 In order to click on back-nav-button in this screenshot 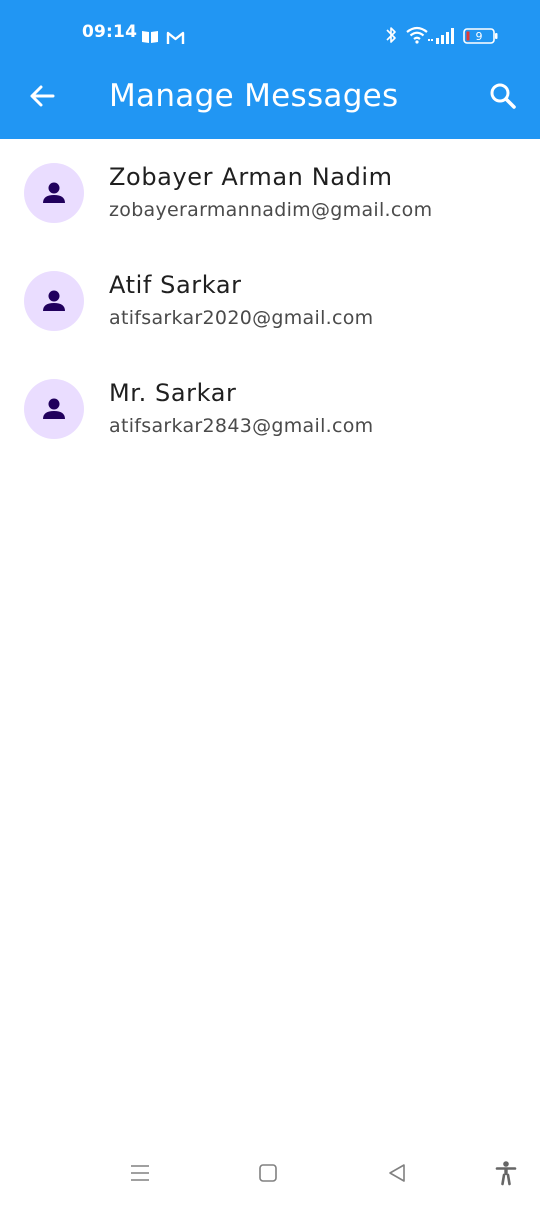, I will do `click(397, 1173)`.